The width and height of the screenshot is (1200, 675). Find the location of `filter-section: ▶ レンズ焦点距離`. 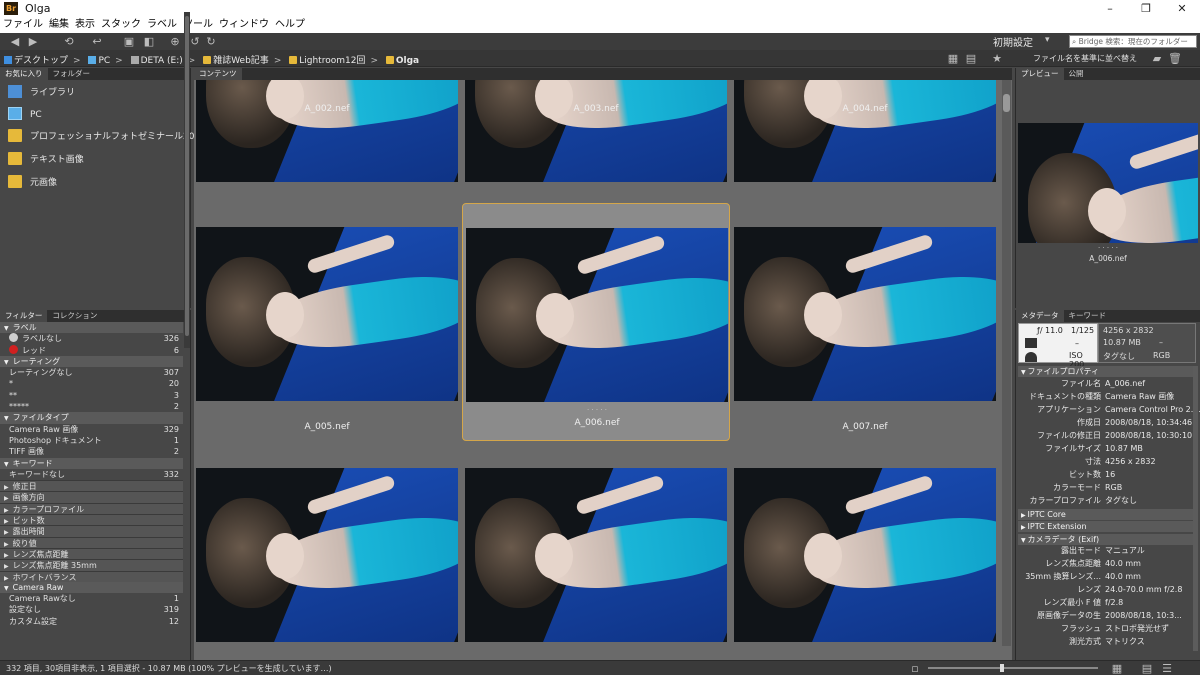

filter-section: ▶ レンズ焦点距離 is located at coordinates (91, 553).